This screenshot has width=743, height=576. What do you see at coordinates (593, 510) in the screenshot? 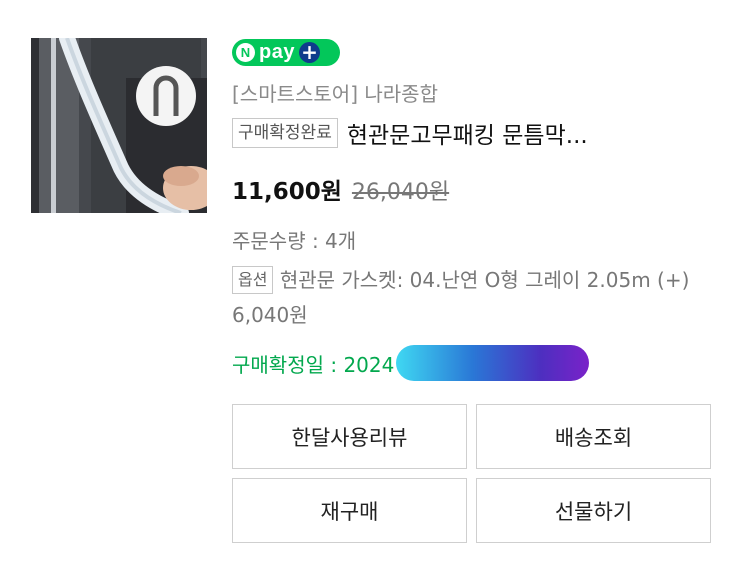
I see `gift-button: 선물하기` at bounding box center [593, 510].